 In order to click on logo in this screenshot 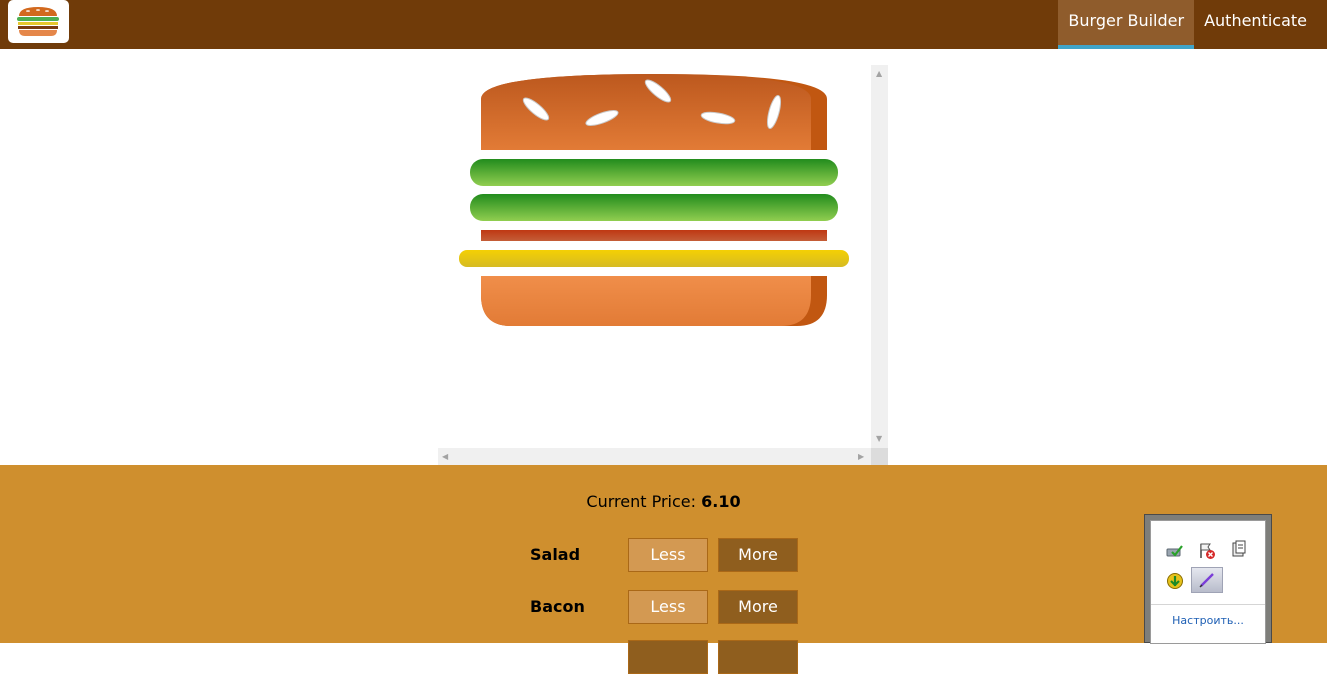, I will do `click(38, 21)`.